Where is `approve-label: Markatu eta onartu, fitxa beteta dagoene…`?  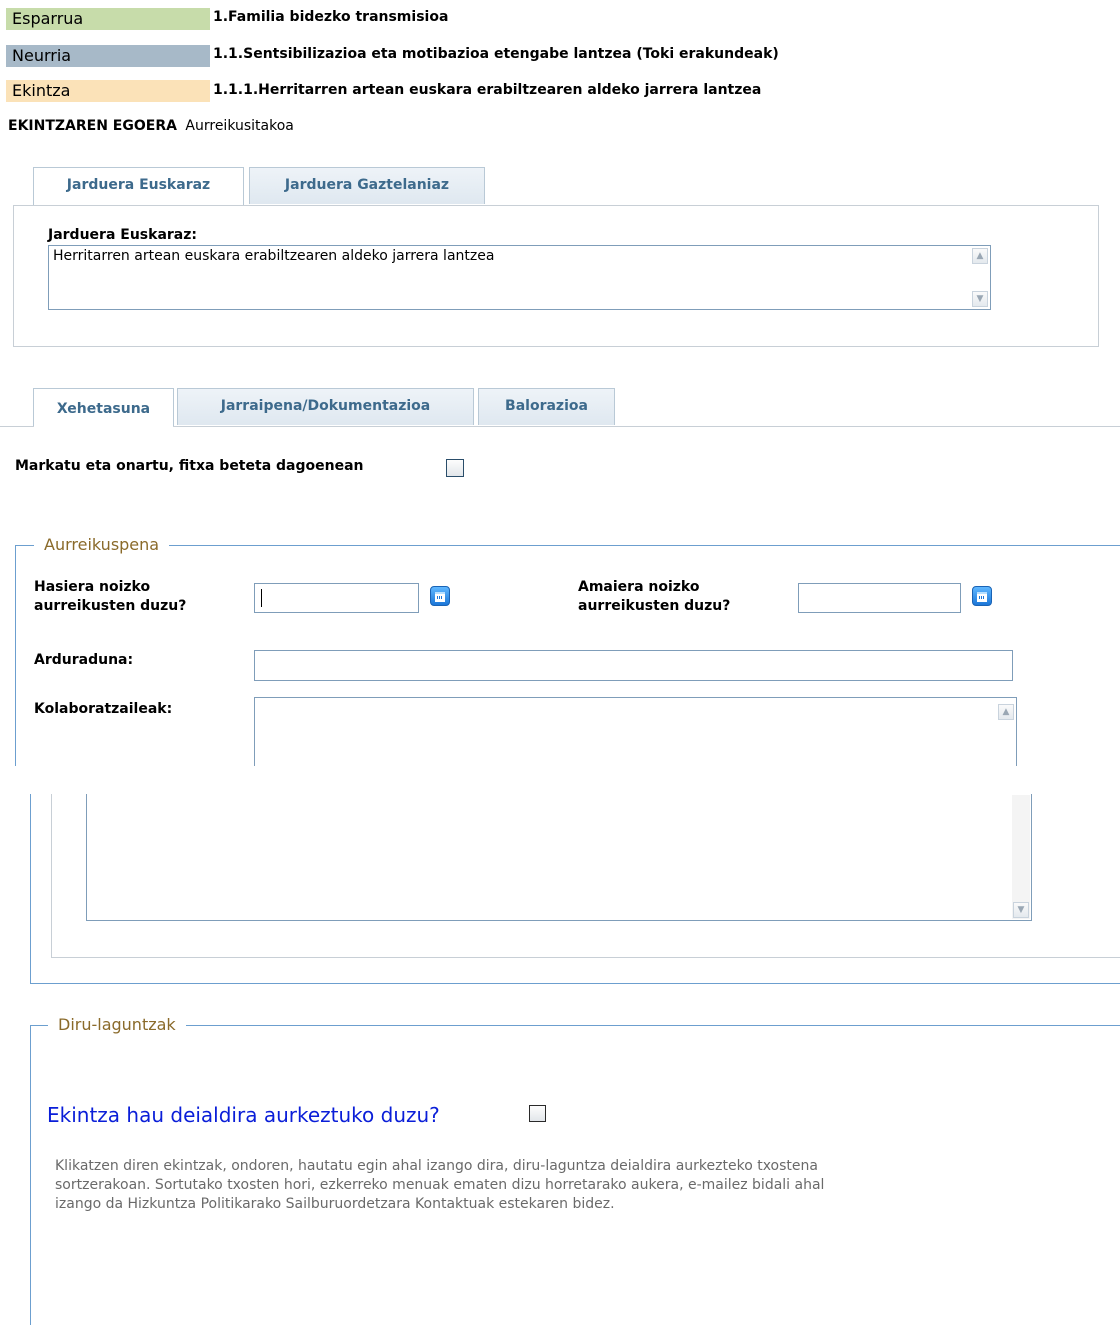 approve-label: Markatu eta onartu, fitxa beteta dagoene… is located at coordinates (189, 466).